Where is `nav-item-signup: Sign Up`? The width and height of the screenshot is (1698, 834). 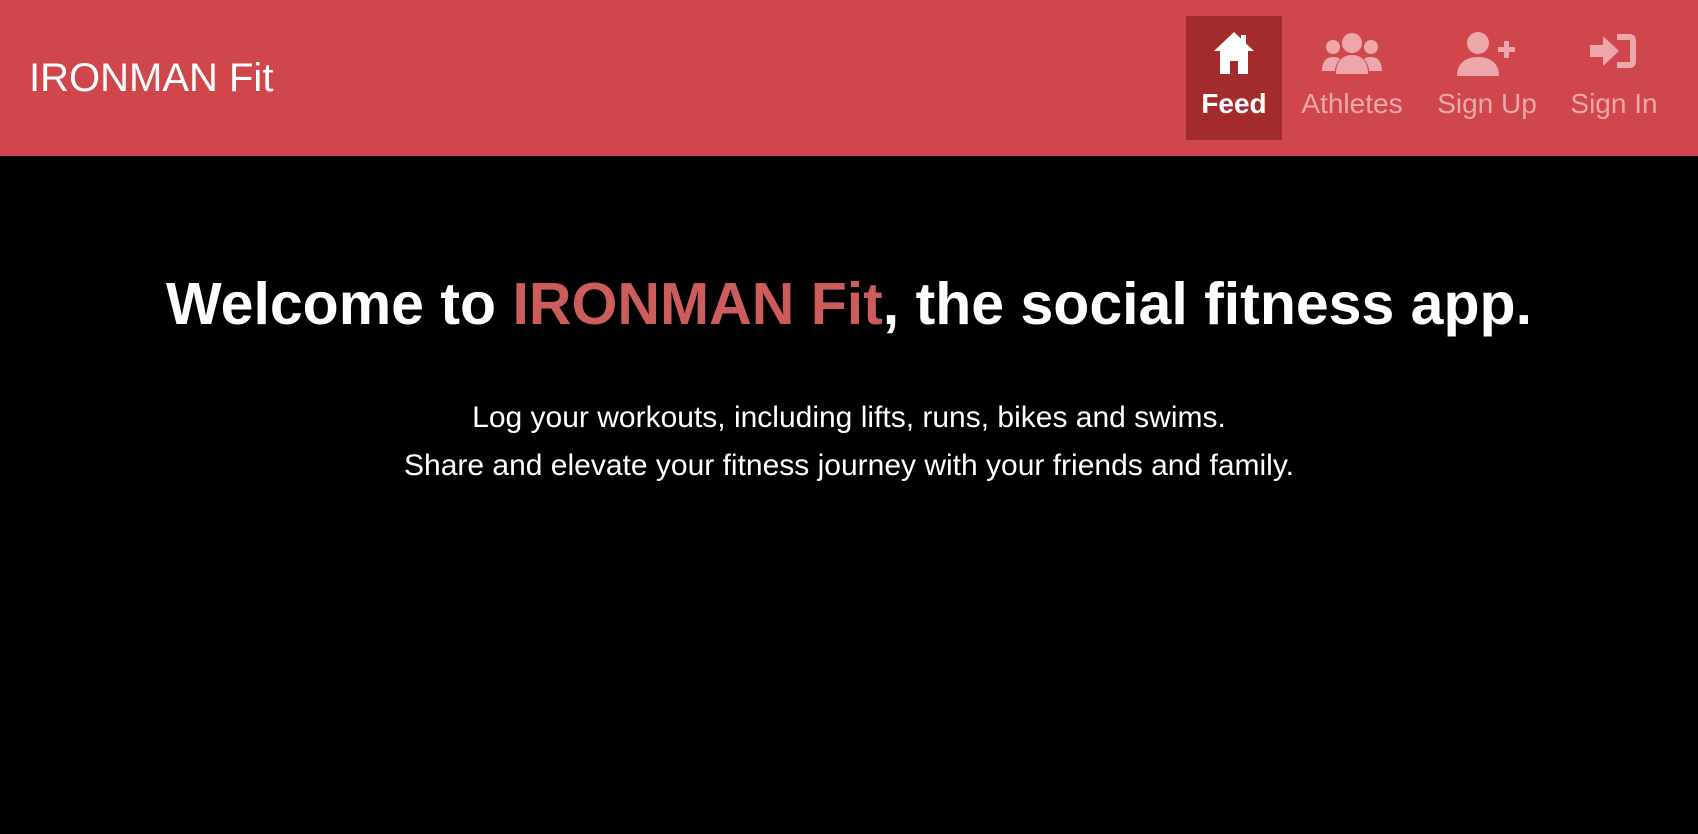
nav-item-signup: Sign Up is located at coordinates (1487, 78).